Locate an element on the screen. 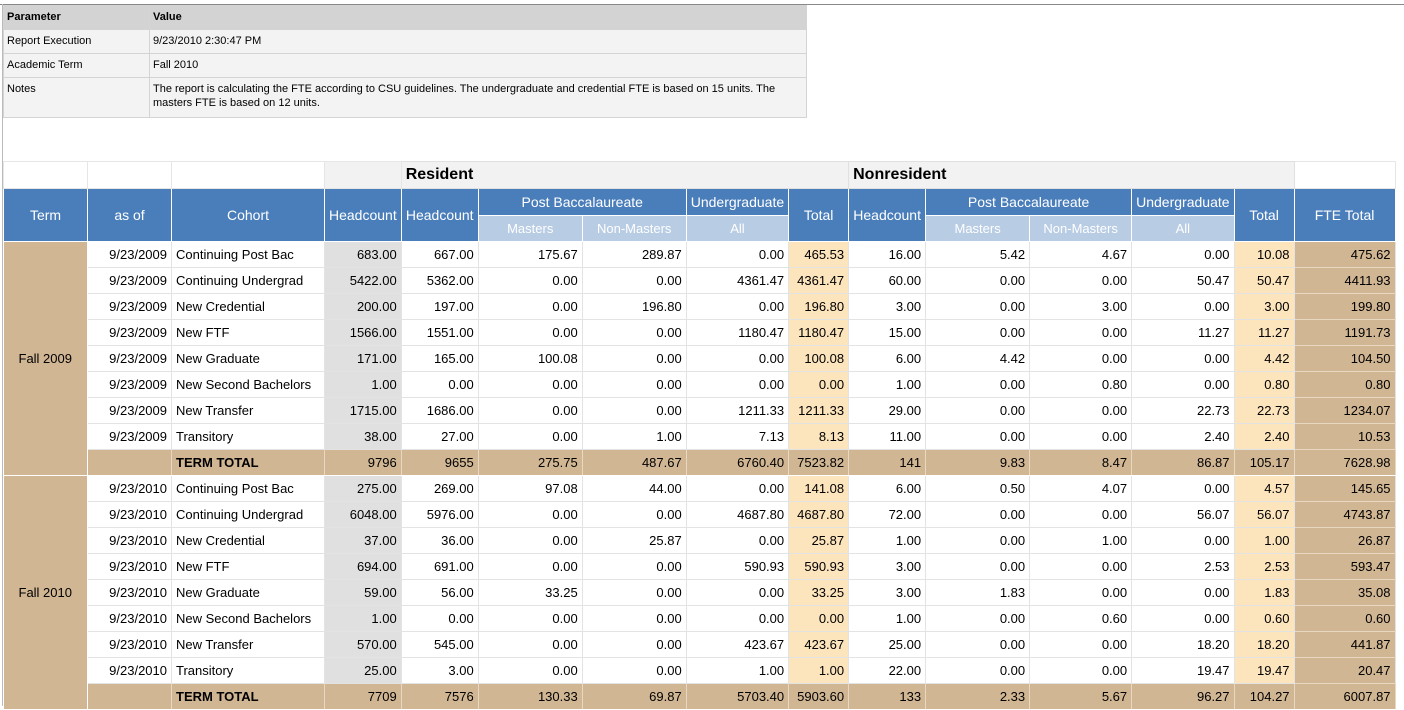 The height and width of the screenshot is (710, 1404). headcount-cell: 37.00 is located at coordinates (363, 540).